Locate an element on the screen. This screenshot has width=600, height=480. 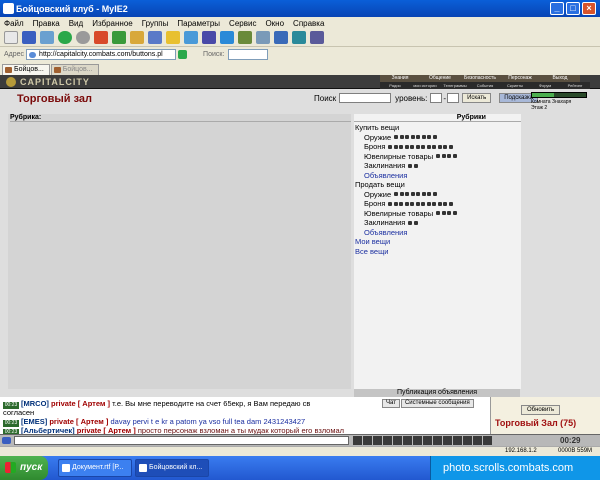
window-titlebar: Бойцовский клуб - MyIE2 _ □ × is located at coordinates (300, 8).